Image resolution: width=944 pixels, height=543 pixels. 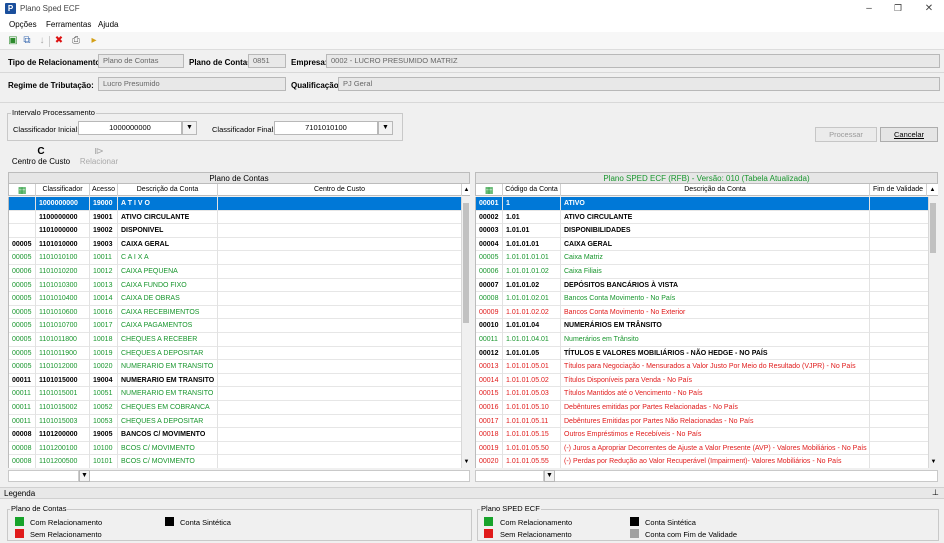 What do you see at coordinates (339, 381) in the screenshot?
I see `cell-centro-custo` at bounding box center [339, 381].